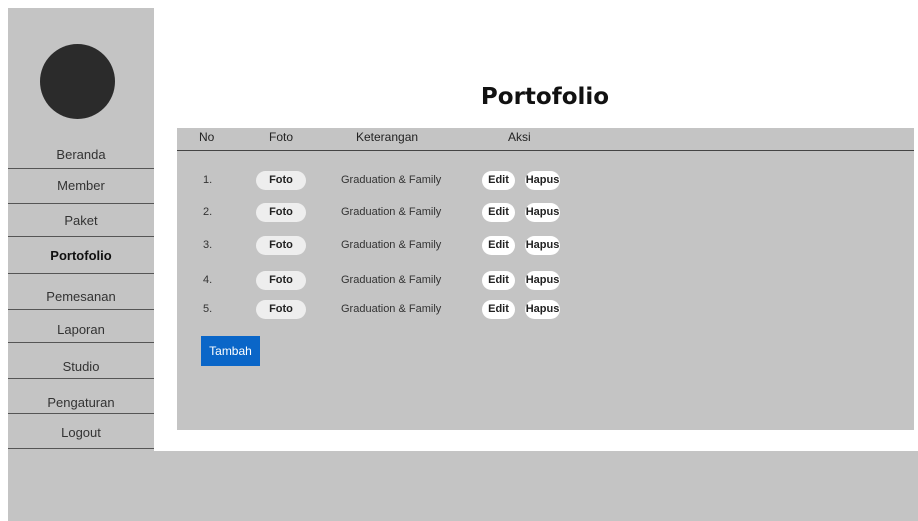 This screenshot has height=521, width=918. Describe the element at coordinates (81, 152) in the screenshot. I see `sidebar-item-beranda: Beranda` at that location.